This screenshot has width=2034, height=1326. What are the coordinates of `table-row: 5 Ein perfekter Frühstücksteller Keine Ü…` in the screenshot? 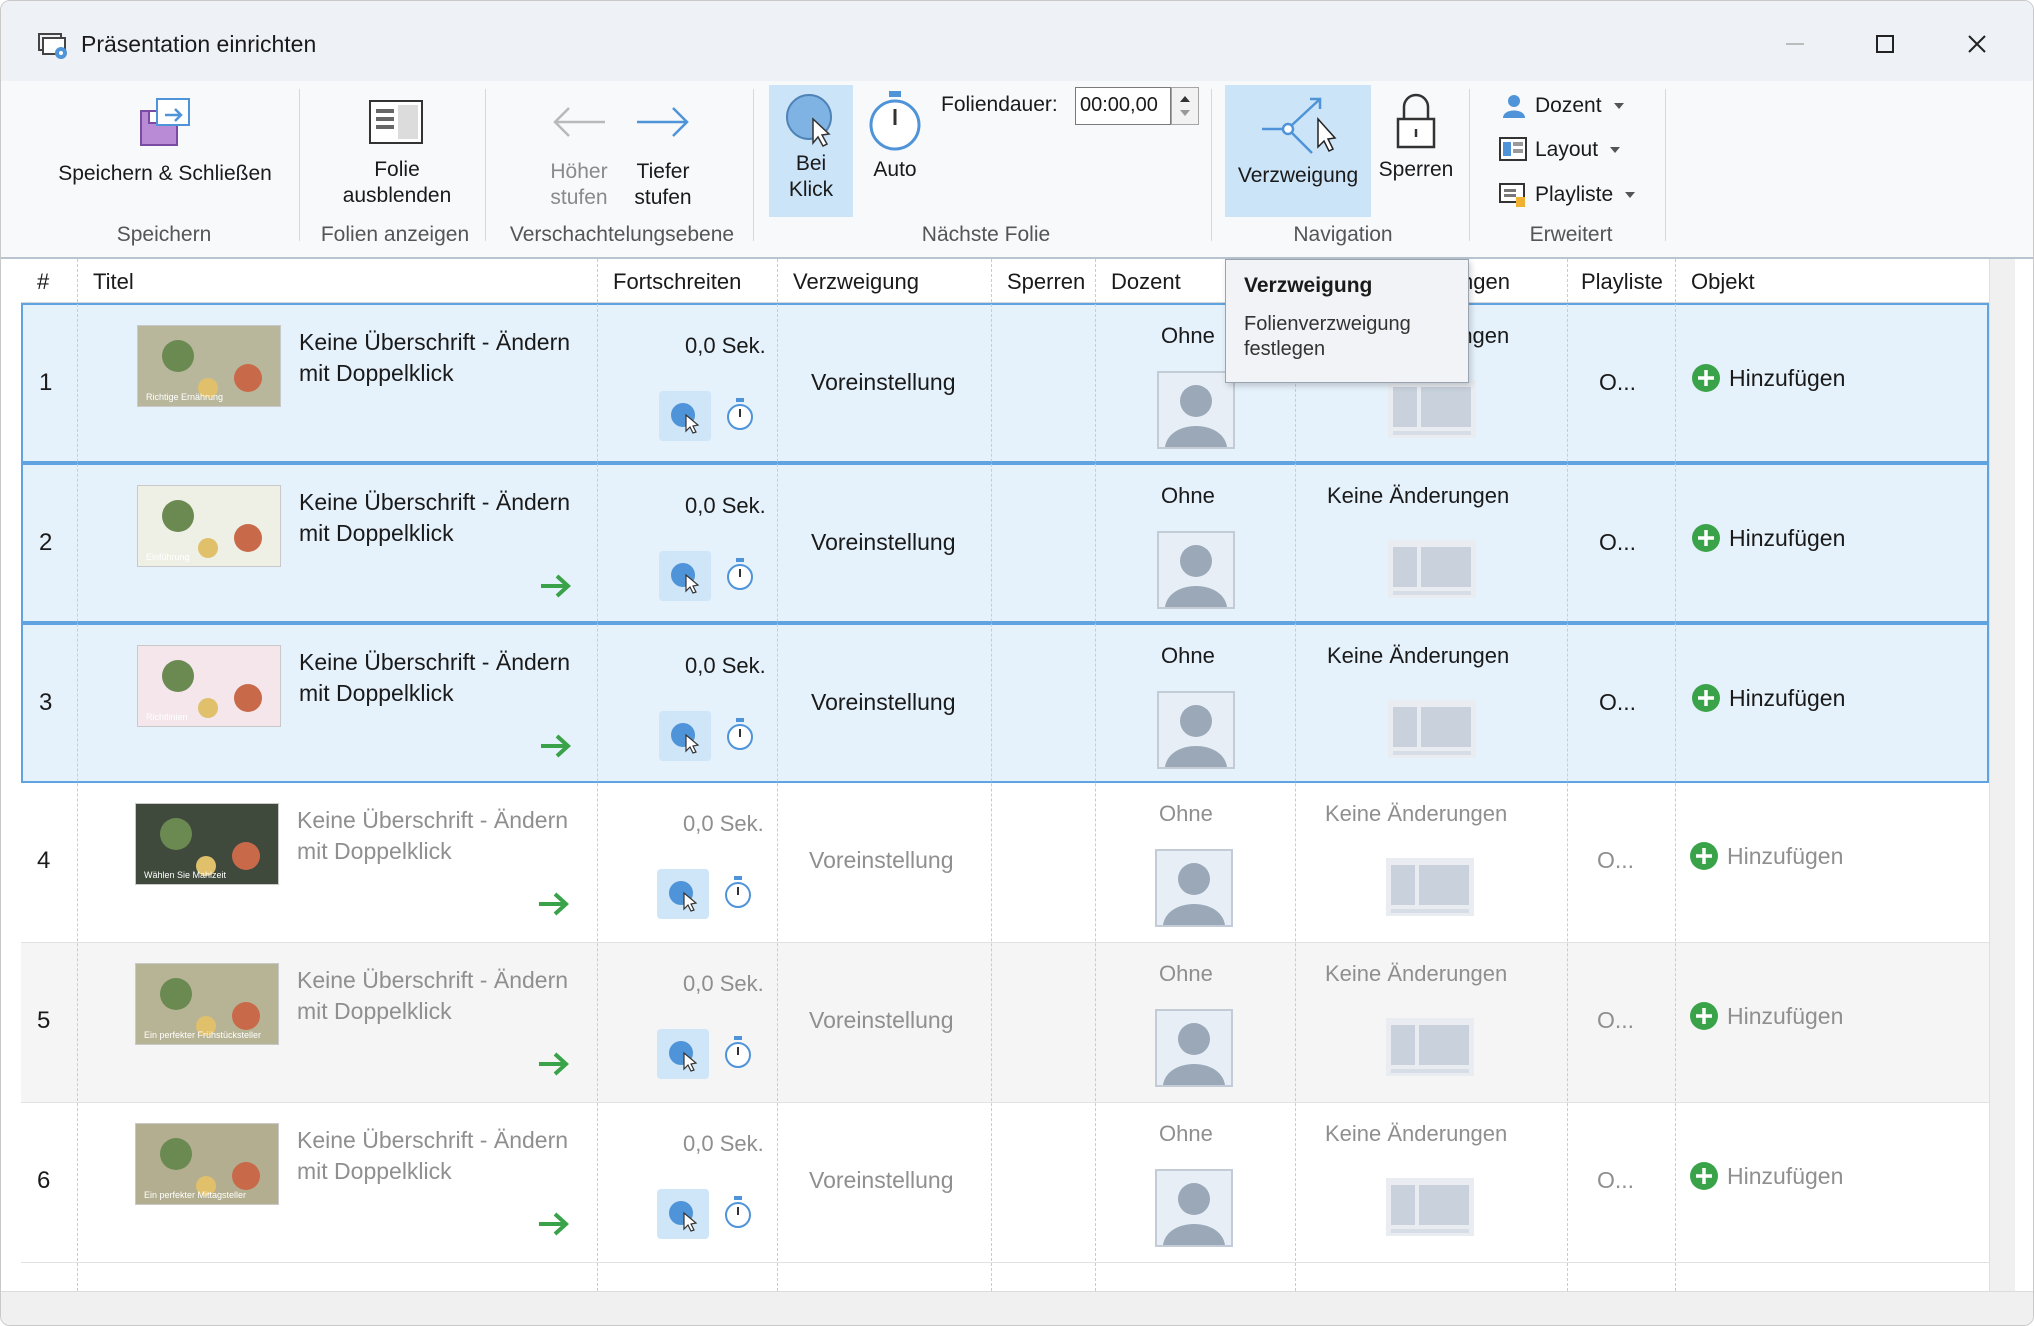 It's located at (1005, 1023).